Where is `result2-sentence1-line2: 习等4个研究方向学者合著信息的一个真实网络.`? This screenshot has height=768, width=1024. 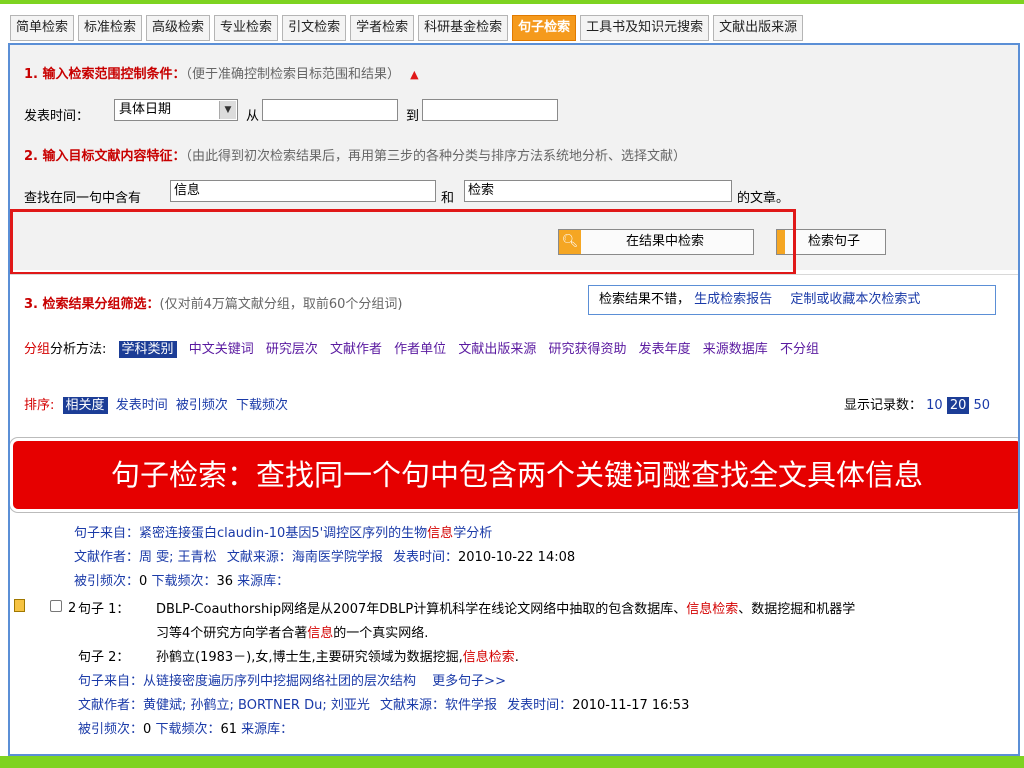
result2-sentence1-line2: 习等4个研究方向学者合著信息的一个真实网络. is located at coordinates (292, 633).